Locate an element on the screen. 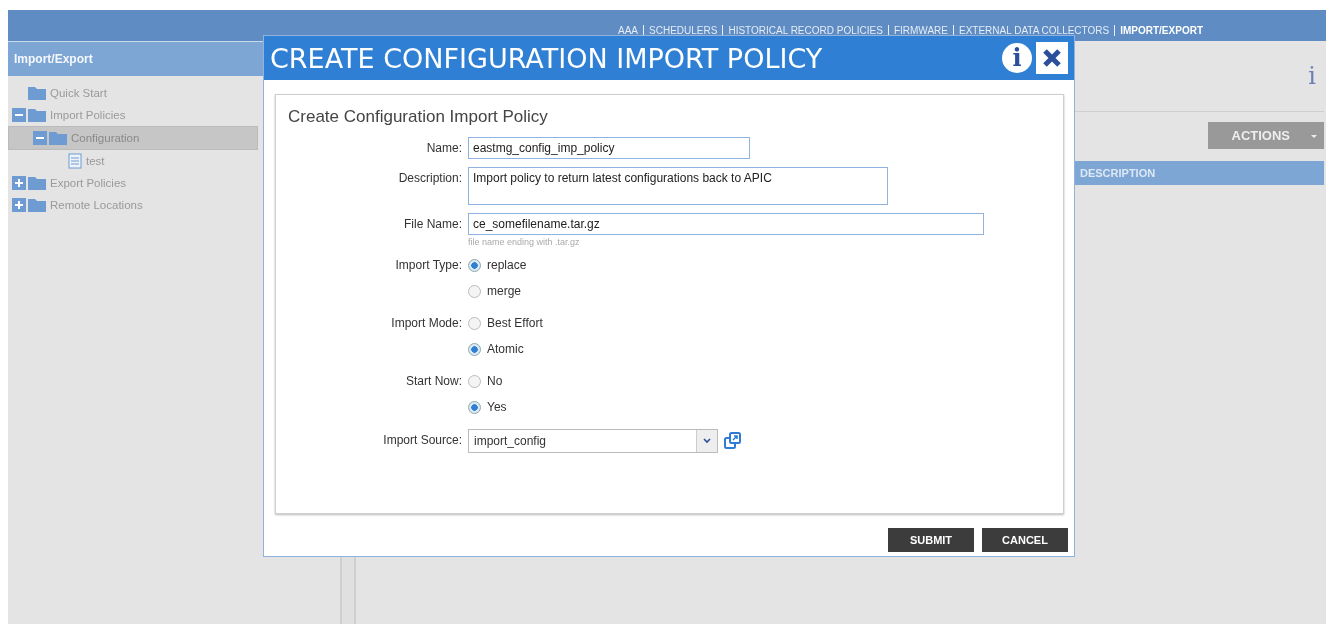 Image resolution: width=1334 pixels, height=624 pixels. field-label: File Name: is located at coordinates (432, 224).